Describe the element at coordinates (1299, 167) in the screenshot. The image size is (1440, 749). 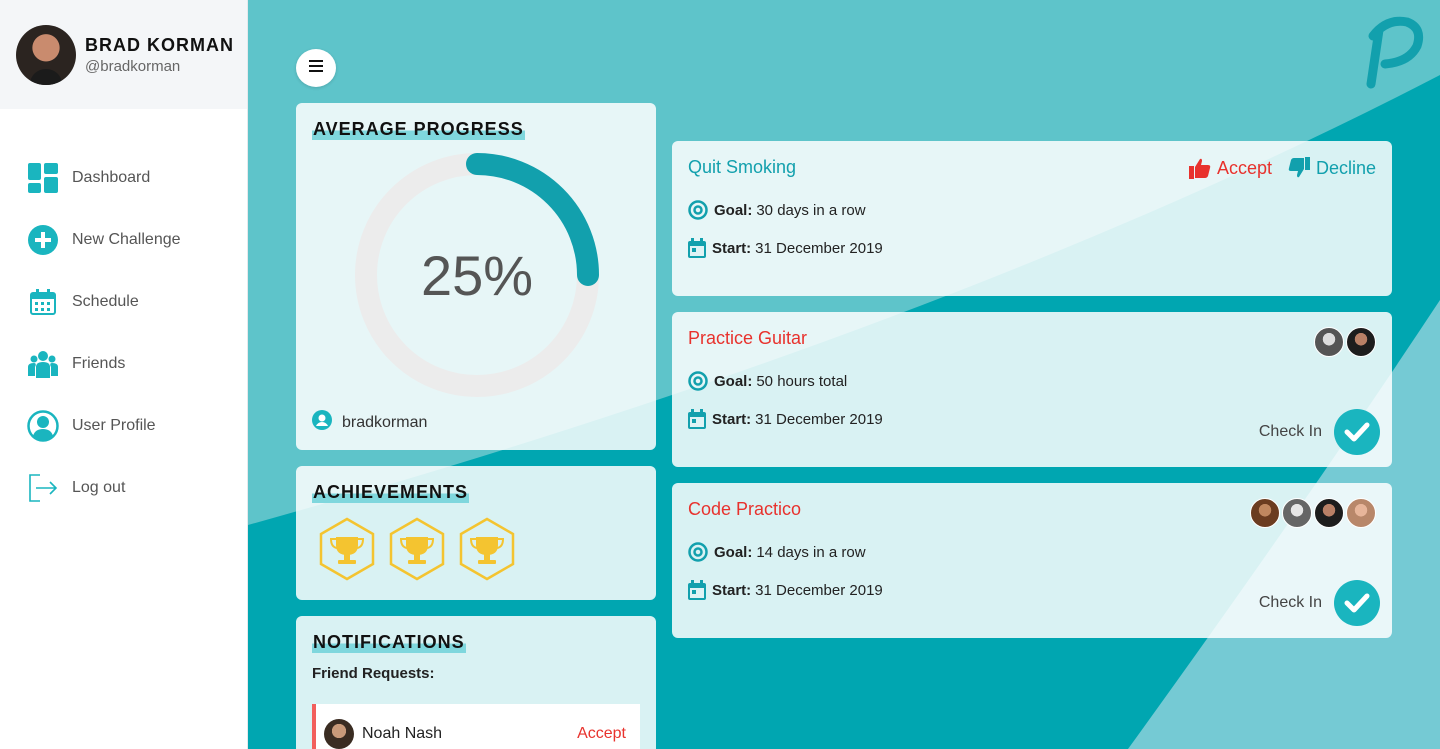
I see `thumbs-down-icon` at that location.